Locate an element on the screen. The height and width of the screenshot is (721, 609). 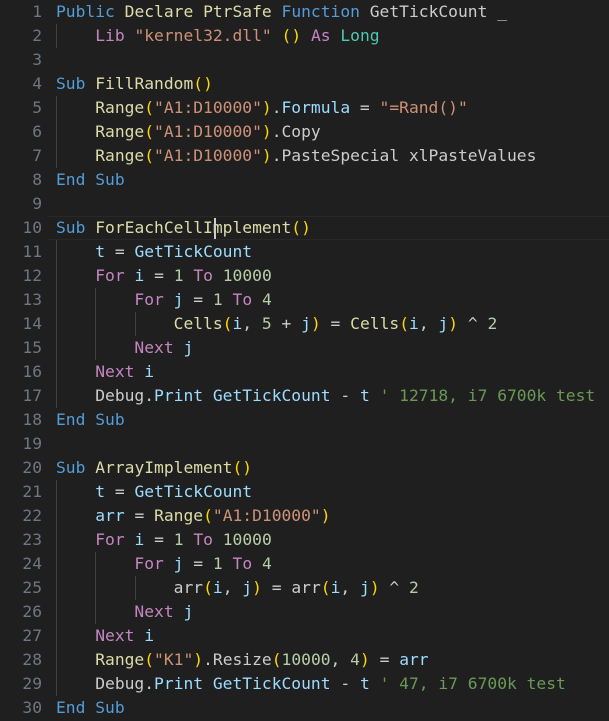
code-line: 20 Sub ArrayImplement() is located at coordinates (304, 468).